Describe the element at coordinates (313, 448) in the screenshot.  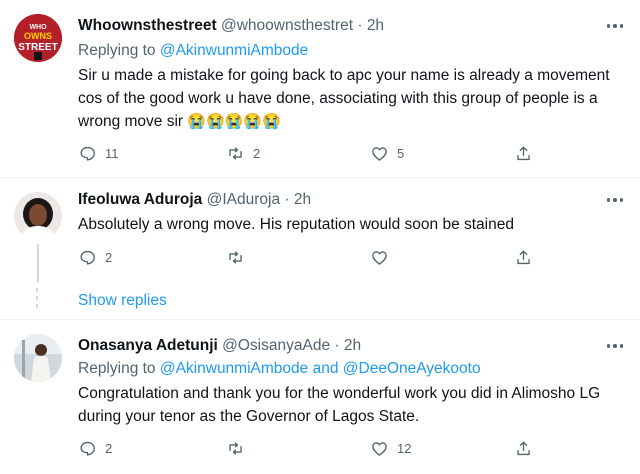
I see `tweet-actions: 2 12` at that location.